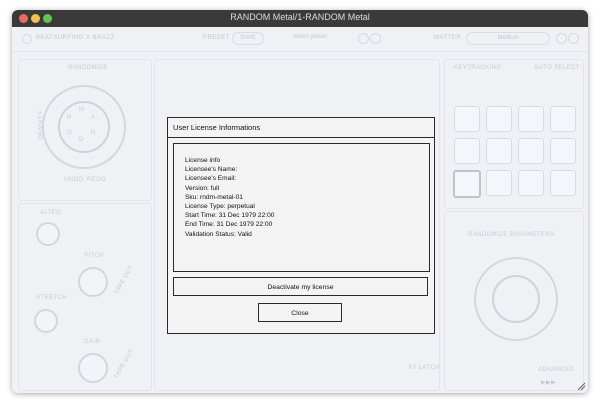 Image resolution: width=600 pixels, height=406 pixels. I want to click on window-title: RANDOM Metal/1-RANDOM Metal, so click(300, 17).